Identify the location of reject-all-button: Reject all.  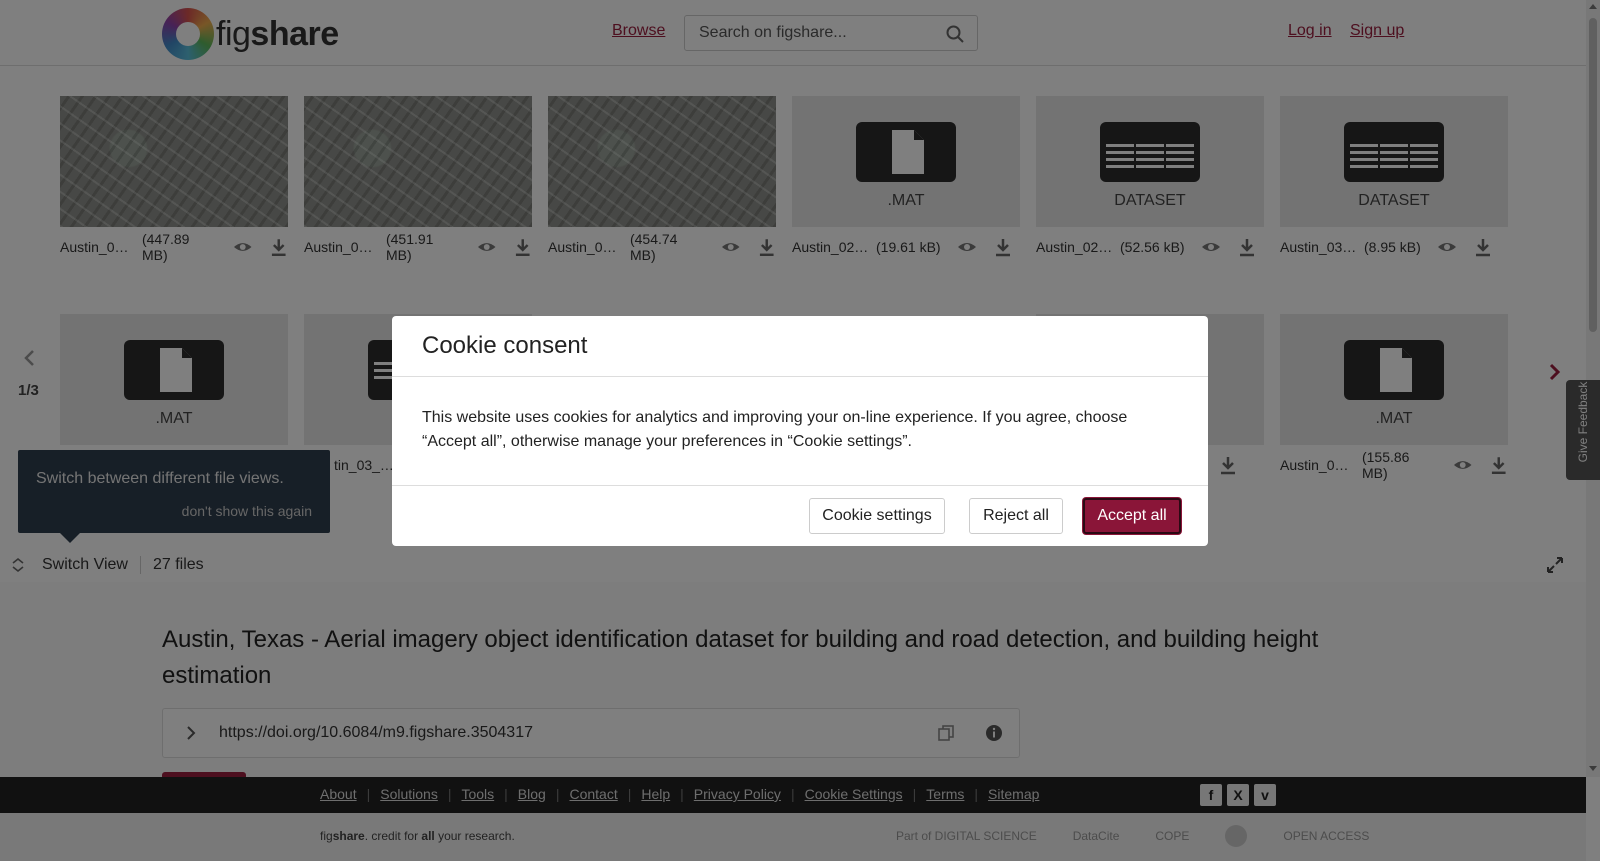
(1016, 516).